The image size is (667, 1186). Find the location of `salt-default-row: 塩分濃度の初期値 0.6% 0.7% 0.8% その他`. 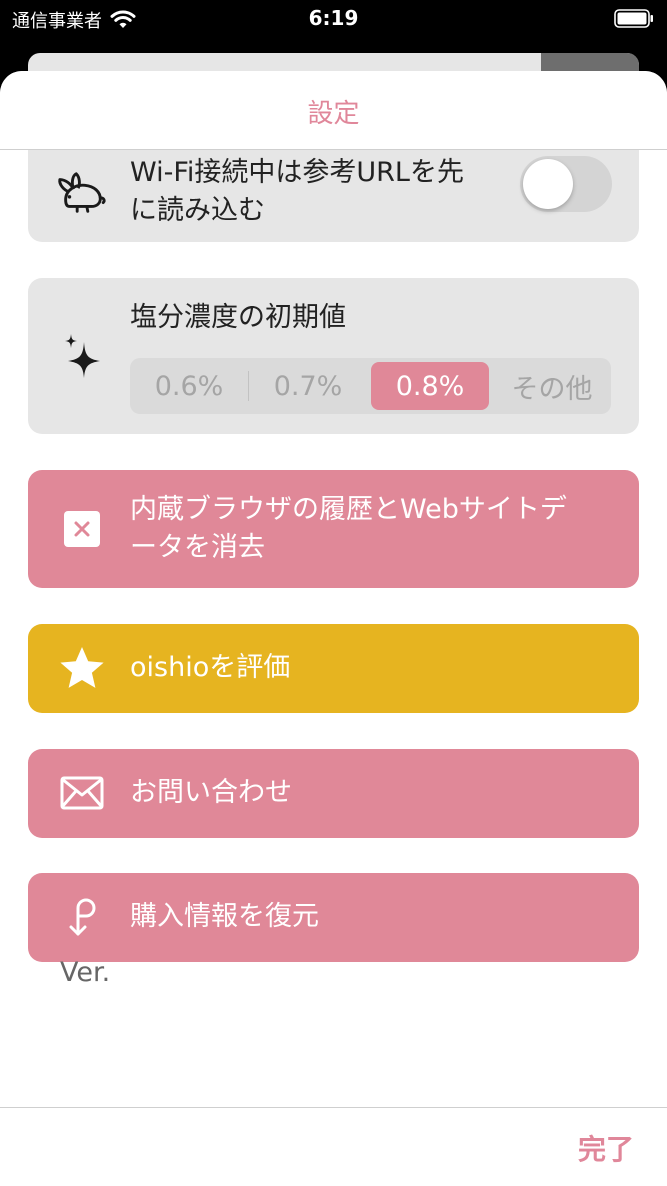

salt-default-row: 塩分濃度の初期値 0.6% 0.7% 0.8% その他 is located at coordinates (333, 356).